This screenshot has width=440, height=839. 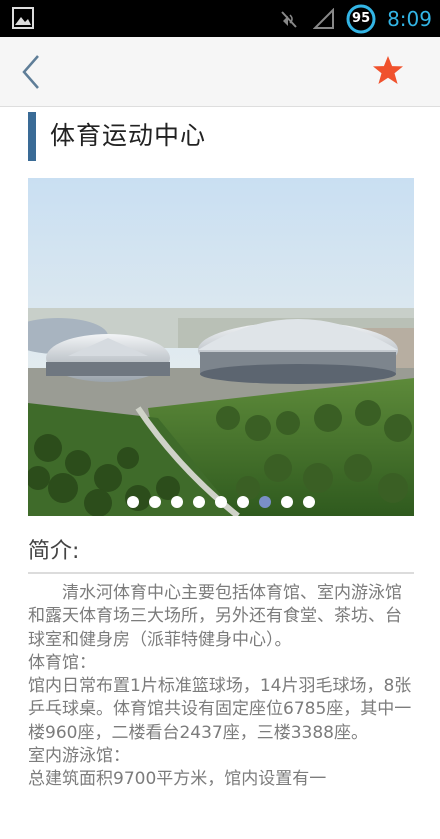 What do you see at coordinates (54, 551) in the screenshot?
I see `intro-heading: 简介:` at bounding box center [54, 551].